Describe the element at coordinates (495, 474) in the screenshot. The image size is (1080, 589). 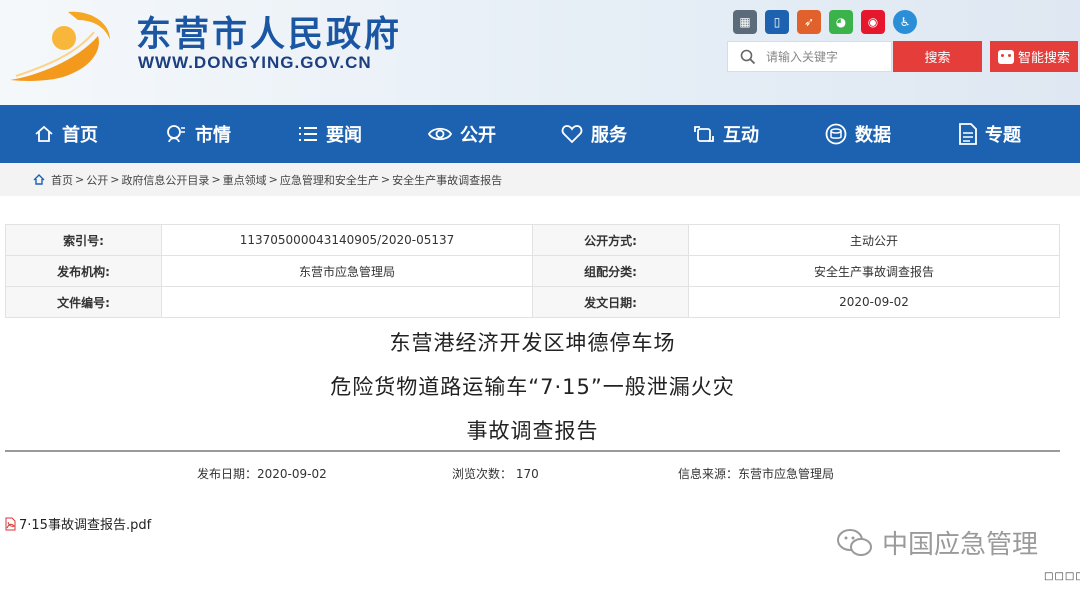
I see `view-count: 浏览次数： 170` at that location.